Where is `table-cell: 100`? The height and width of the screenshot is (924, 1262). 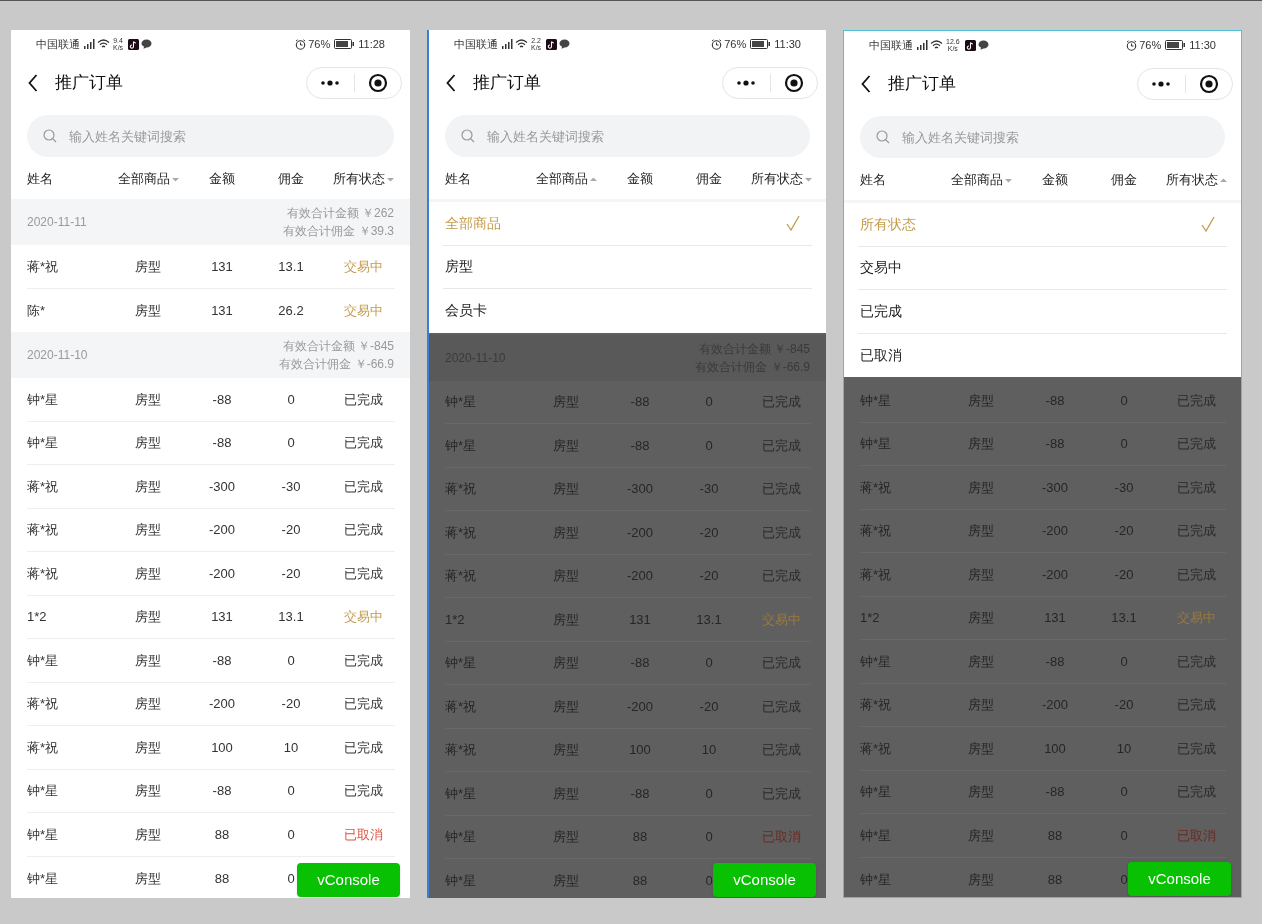 table-cell: 100 is located at coordinates (222, 747).